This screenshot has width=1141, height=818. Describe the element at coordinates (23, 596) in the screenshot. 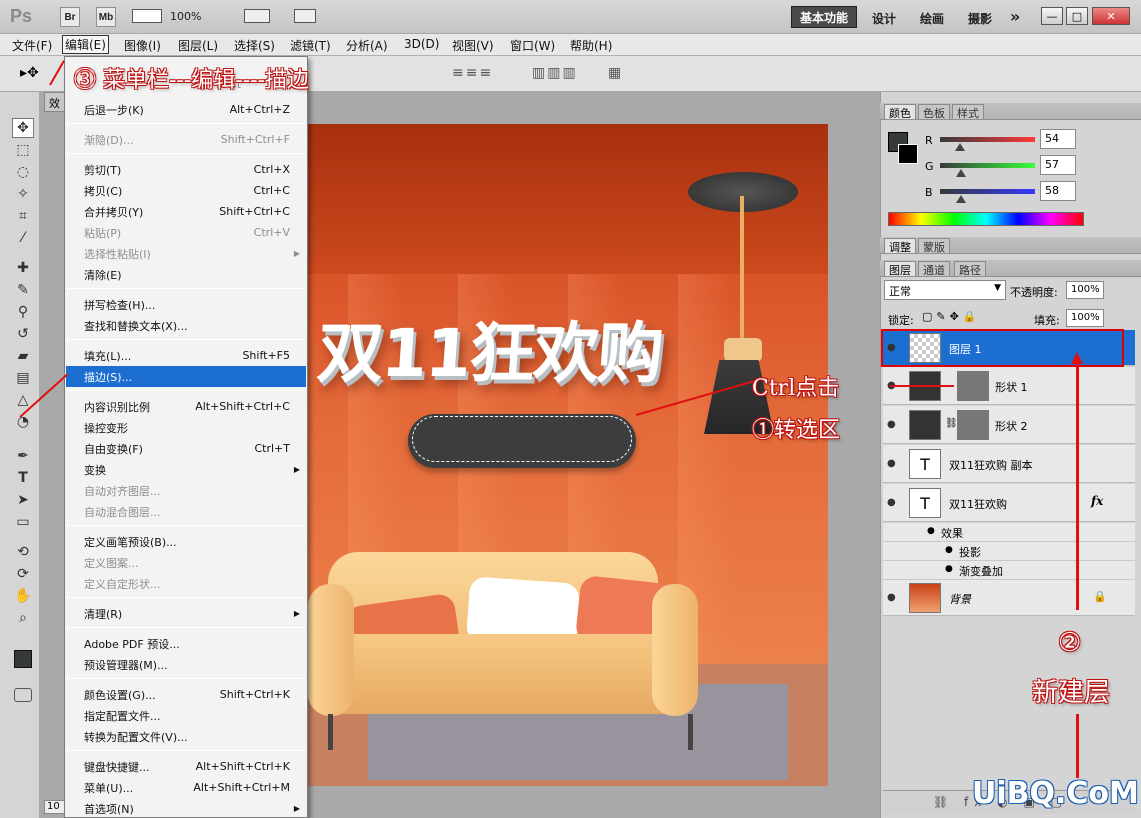

I see `hand-tool-icon: ✋` at that location.